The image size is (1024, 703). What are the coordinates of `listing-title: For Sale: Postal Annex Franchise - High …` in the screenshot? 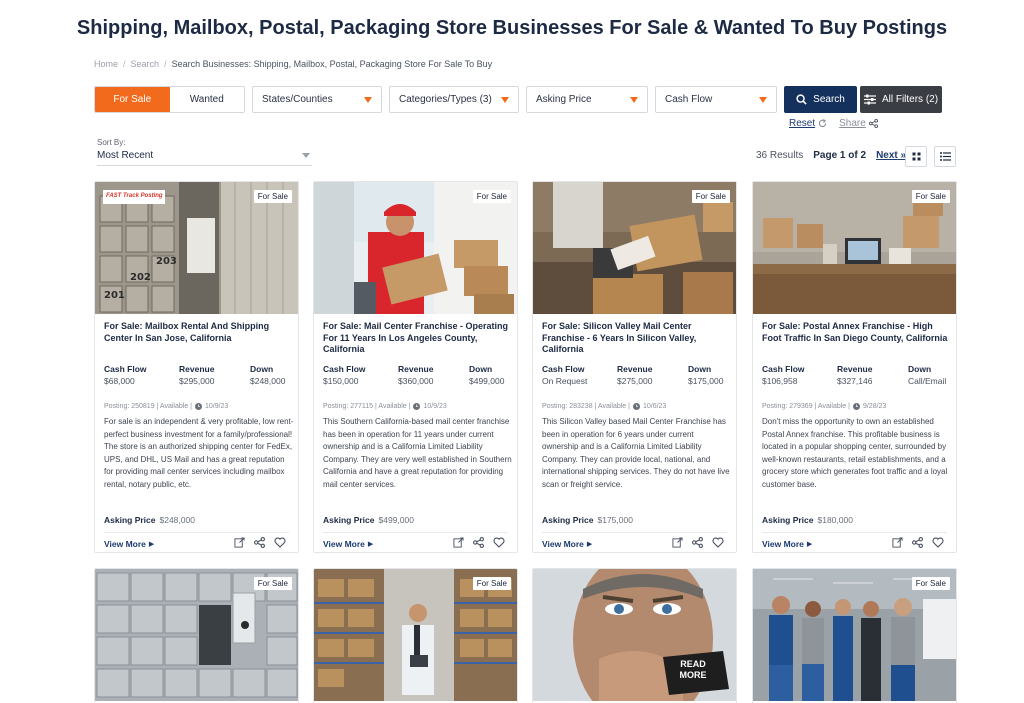 It's located at (855, 332).